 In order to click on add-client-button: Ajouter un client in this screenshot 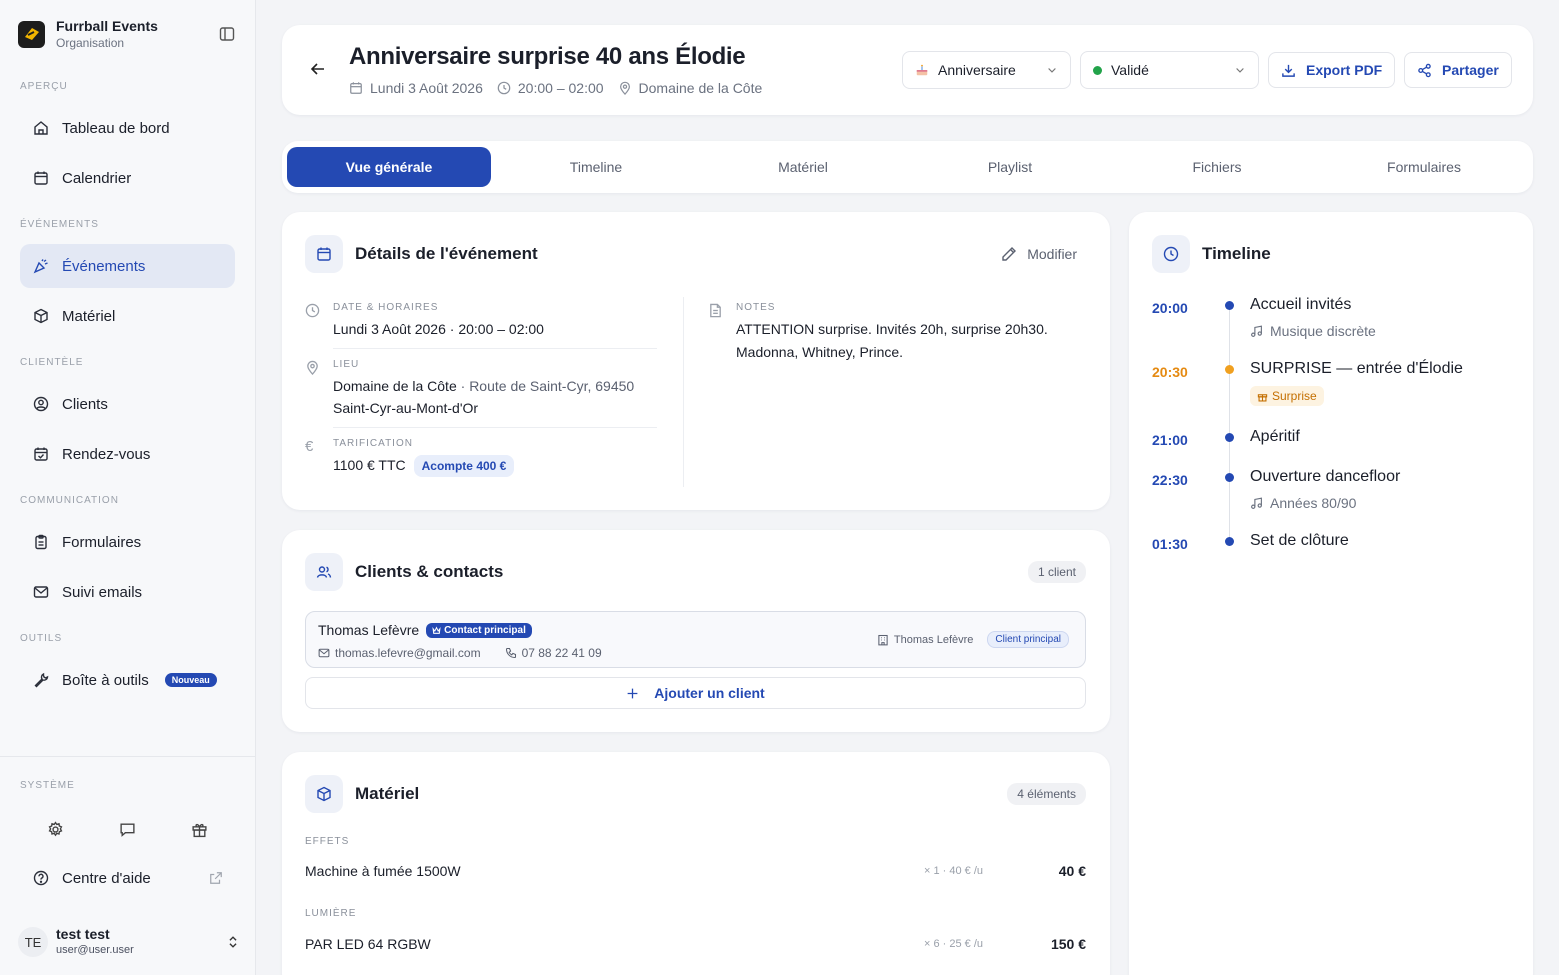, I will do `click(695, 693)`.